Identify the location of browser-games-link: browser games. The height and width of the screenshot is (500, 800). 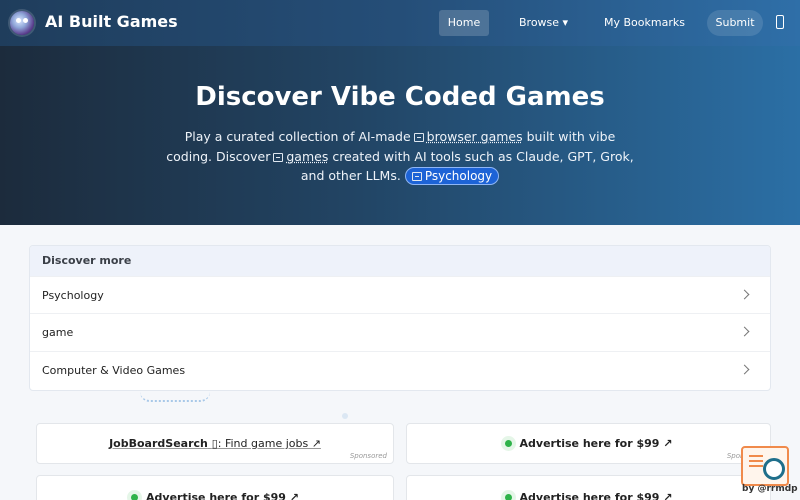
(475, 136).